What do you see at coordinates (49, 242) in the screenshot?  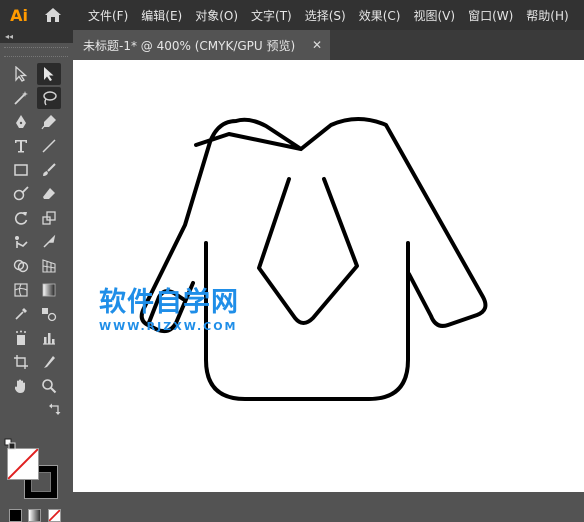 I see `free-transform-tool-icon` at bounding box center [49, 242].